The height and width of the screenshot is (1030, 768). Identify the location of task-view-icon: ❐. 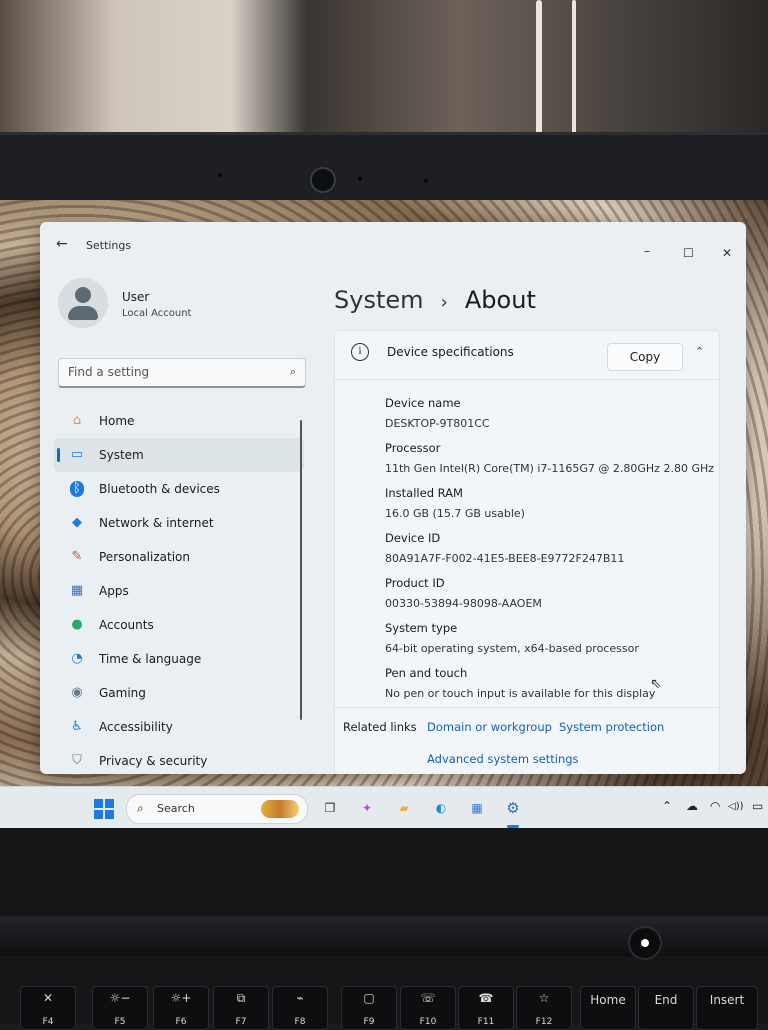
(330, 808).